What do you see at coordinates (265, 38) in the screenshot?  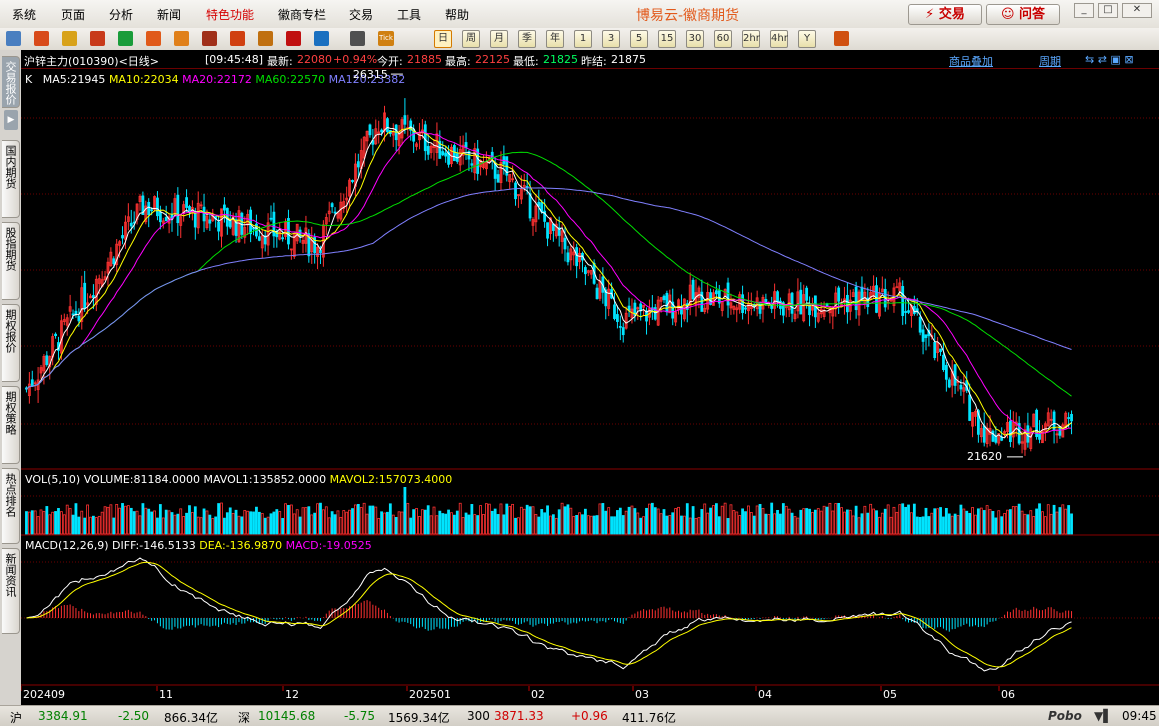 I see `palette-icon` at bounding box center [265, 38].